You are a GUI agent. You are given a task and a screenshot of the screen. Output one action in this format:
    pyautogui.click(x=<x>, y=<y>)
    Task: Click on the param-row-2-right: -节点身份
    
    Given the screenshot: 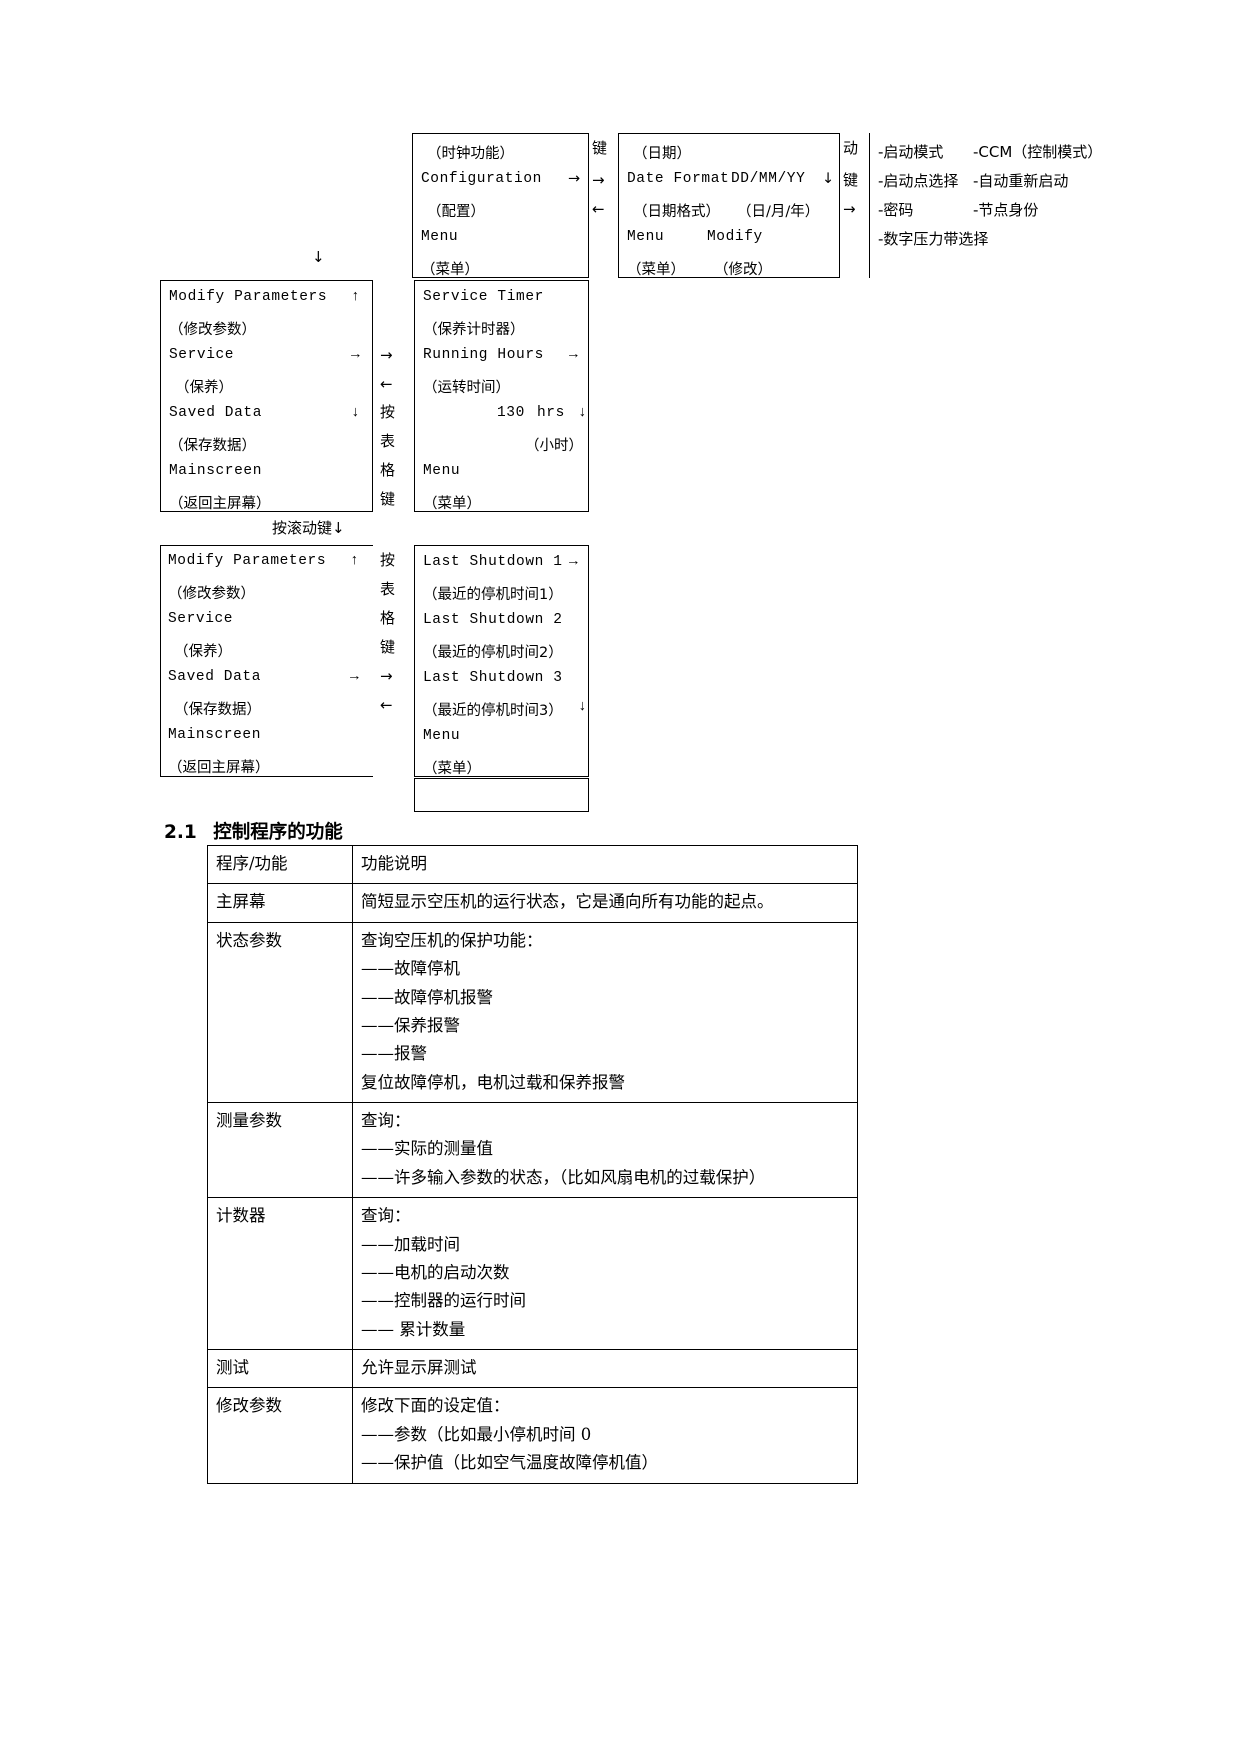 What is the action you would take?
    pyautogui.click(x=1006, y=210)
    